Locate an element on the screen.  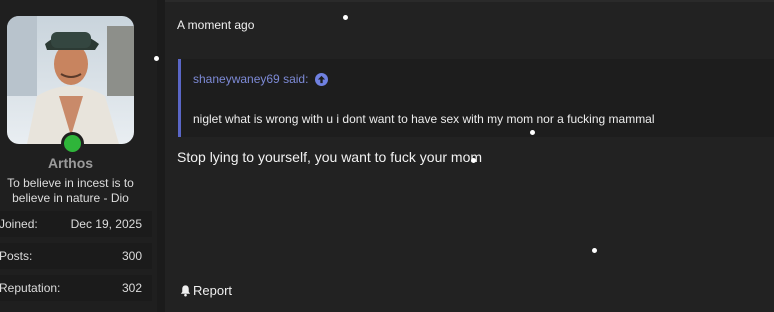
quote-author: shaneywaney69 said: is located at coordinates (250, 79).